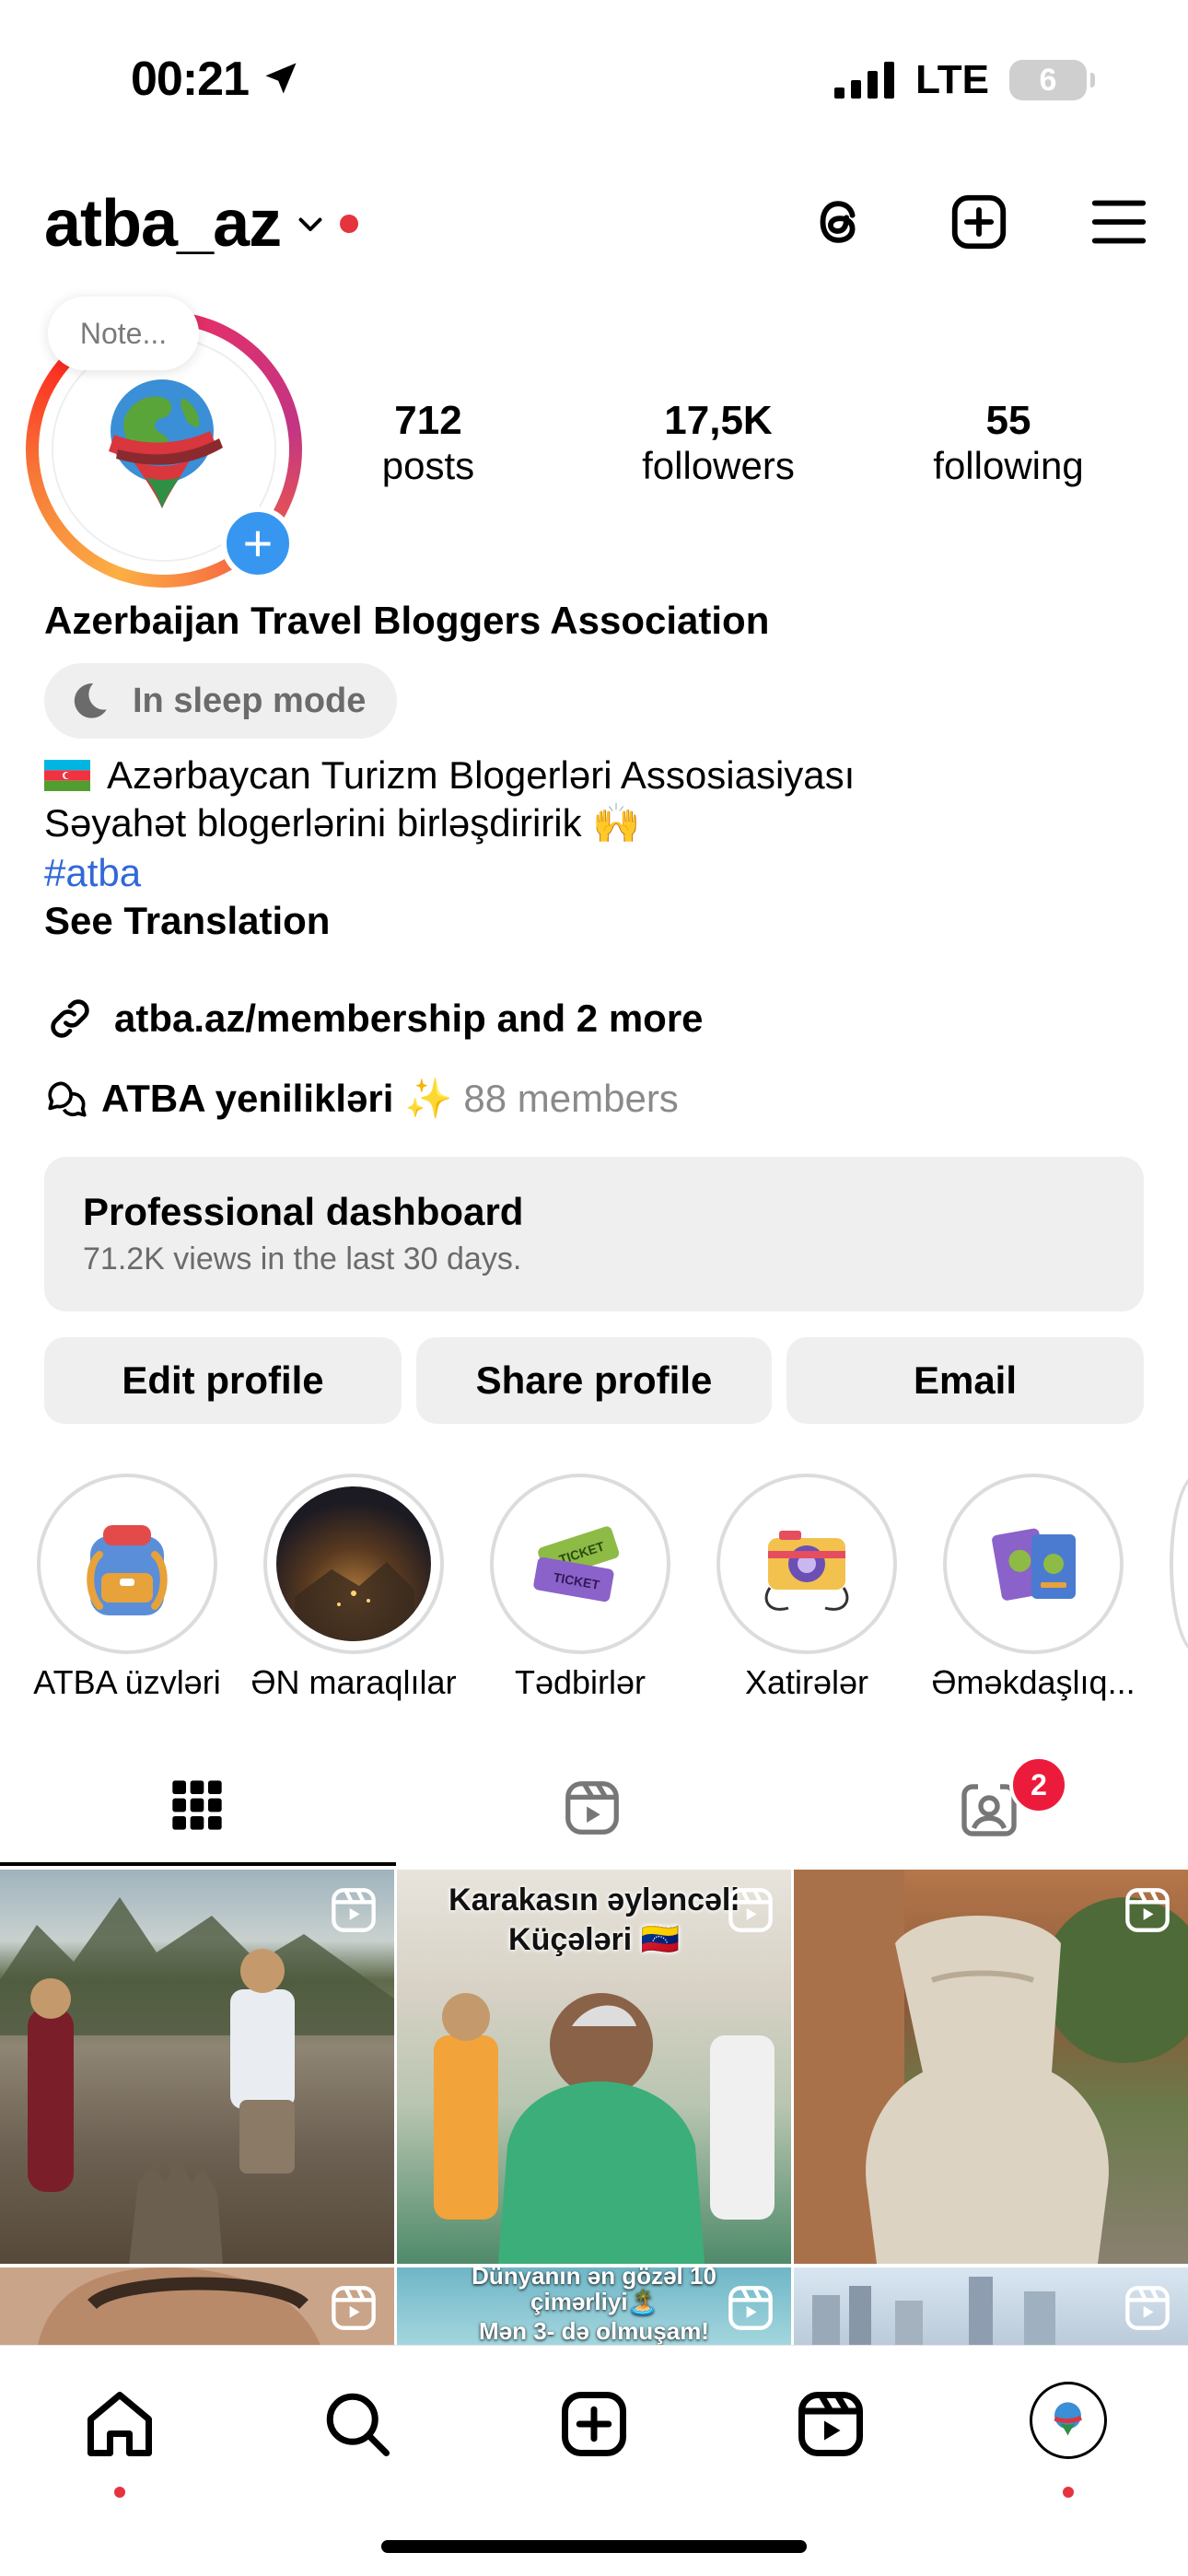 This screenshot has height=2576, width=1188. Describe the element at coordinates (281, 78) in the screenshot. I see `location-arrow-icon` at that location.